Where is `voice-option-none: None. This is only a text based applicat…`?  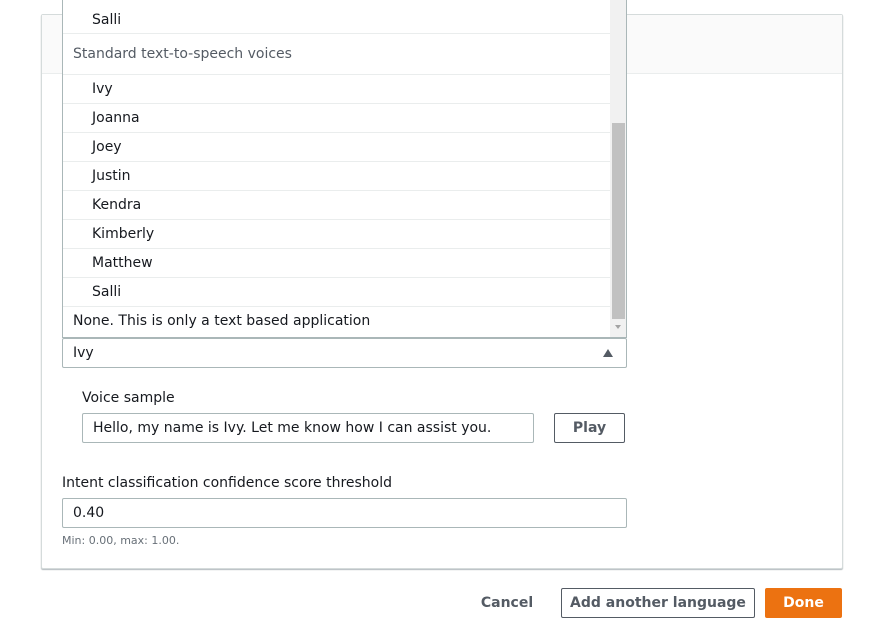
voice-option-none: None. This is only a text based applicat… is located at coordinates (336, 321).